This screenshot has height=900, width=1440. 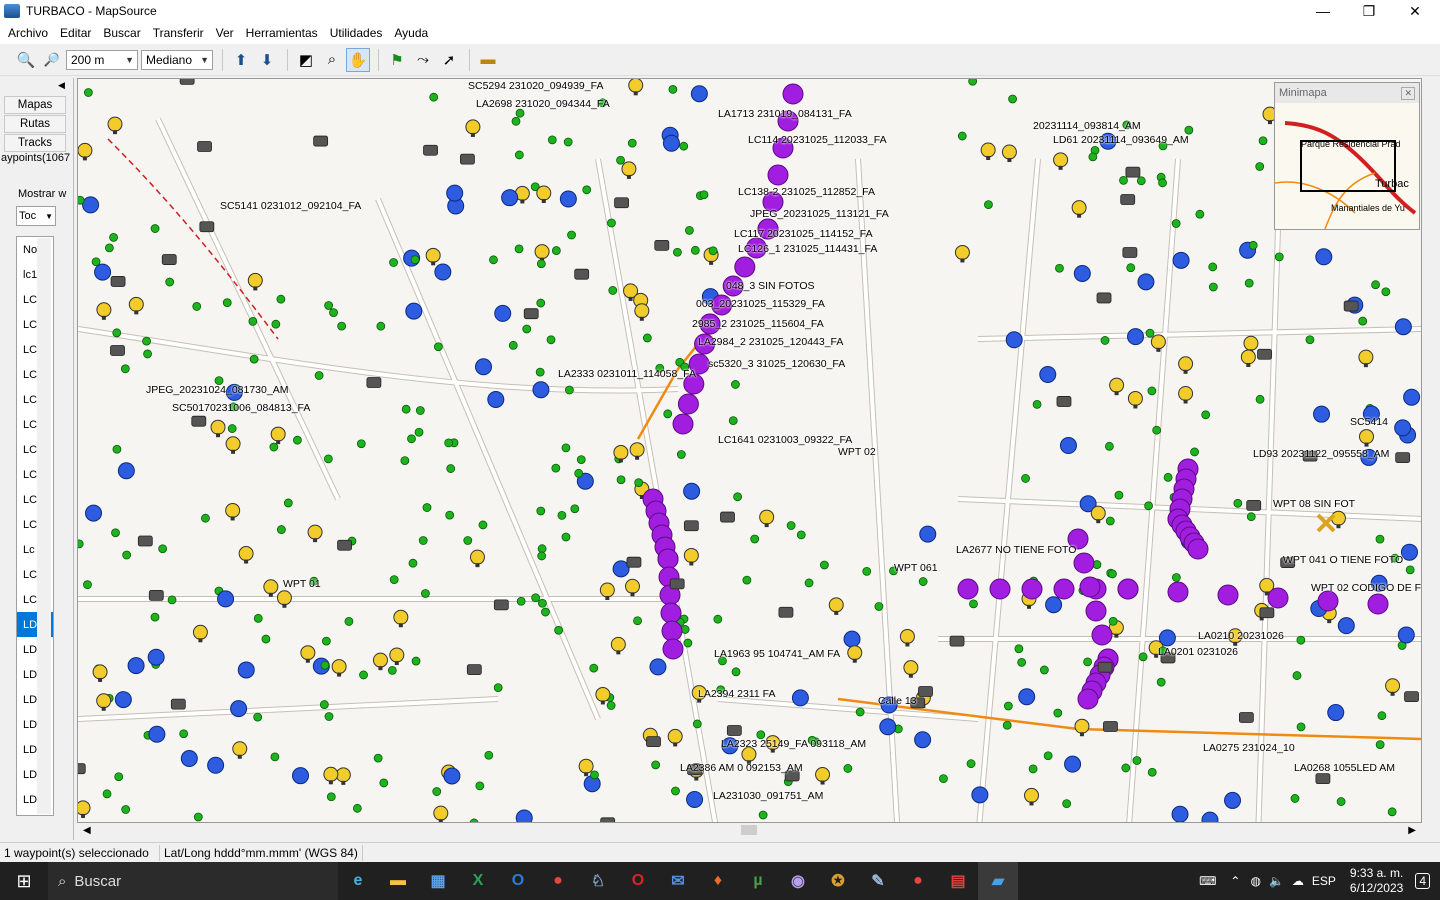 I want to click on distance-tool-icon: ▬, so click(x=488, y=60).